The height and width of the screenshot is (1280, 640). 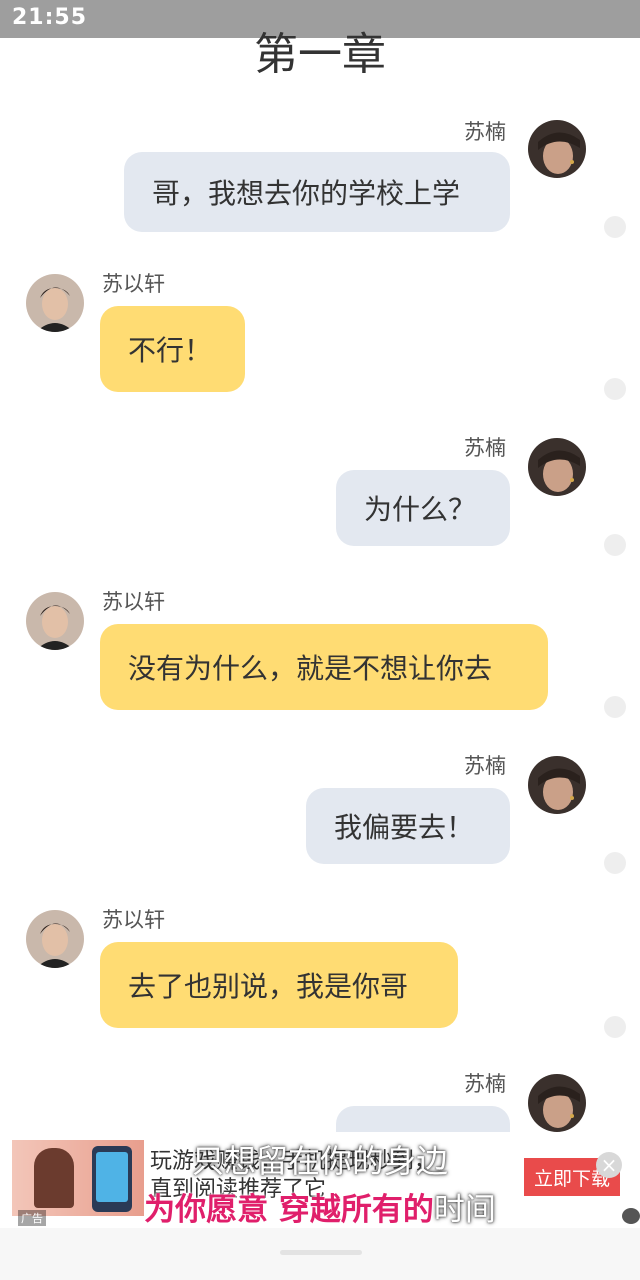 I want to click on message-row: 苏以轩 去了也别说，我是你哥, so click(x=320, y=977).